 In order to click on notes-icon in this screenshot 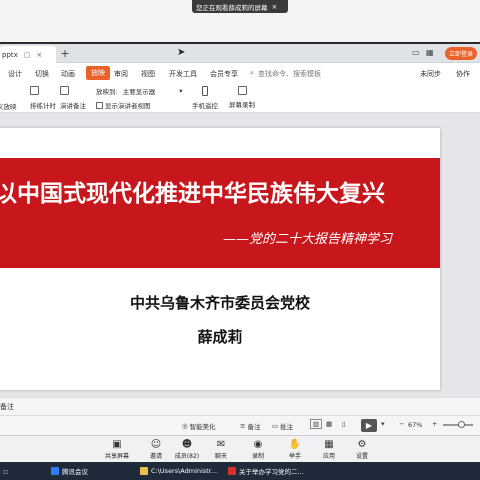, I will do `click(64, 90)`.